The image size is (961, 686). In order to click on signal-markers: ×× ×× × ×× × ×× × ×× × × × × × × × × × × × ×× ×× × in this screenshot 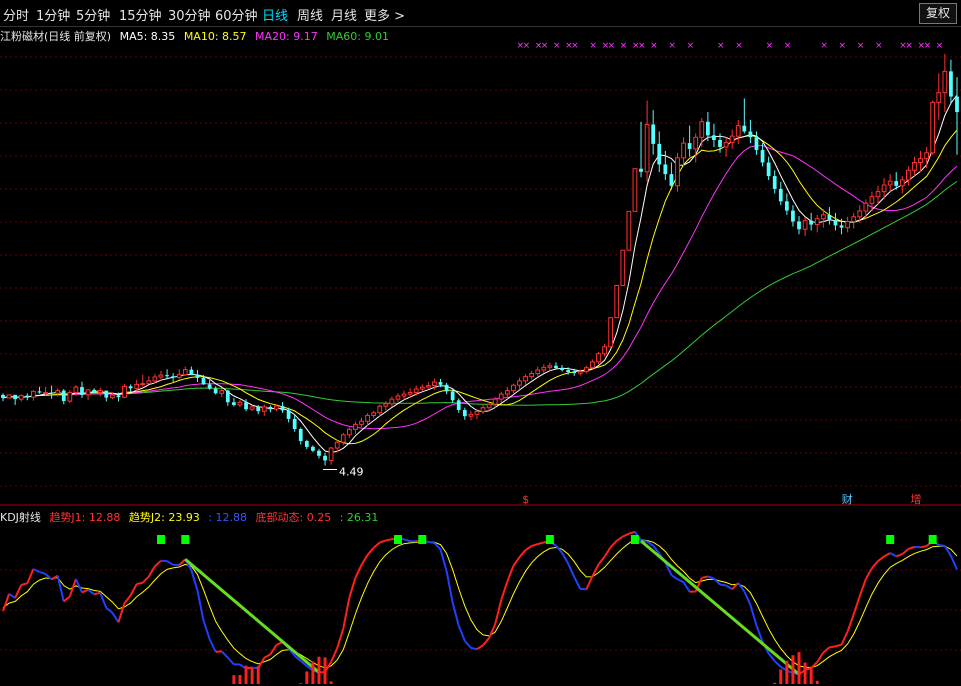, I will do `click(729, 46)`.